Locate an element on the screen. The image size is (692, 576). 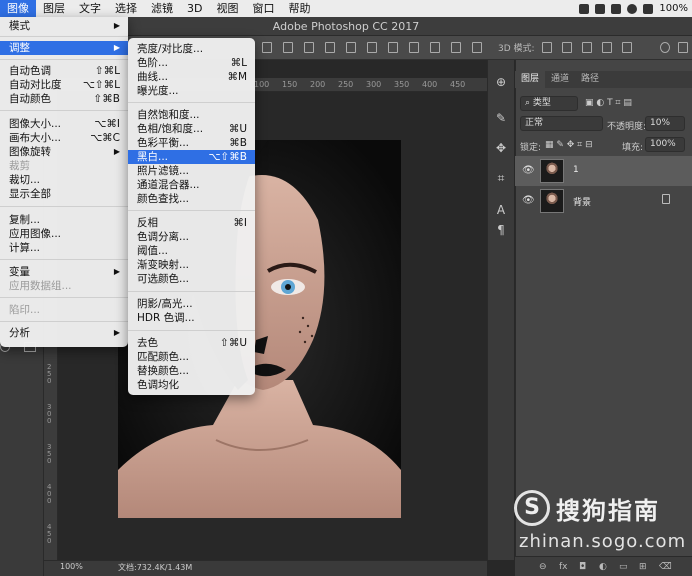
tab-channels: 通道 is located at coordinates (560, 79).